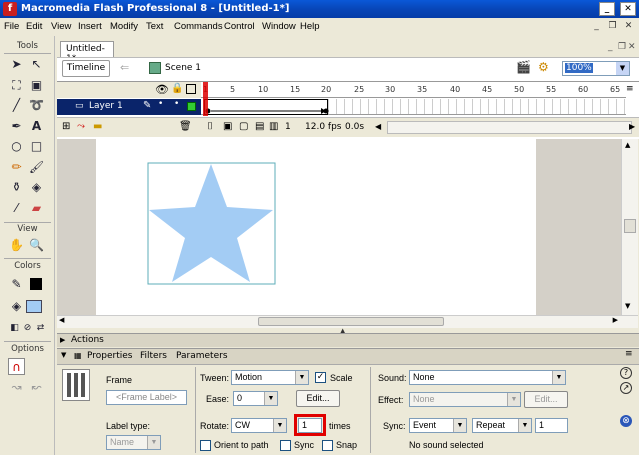  Describe the element at coordinates (146, 397) in the screenshot. I see `frame-label-input: <Frame Label>` at that location.